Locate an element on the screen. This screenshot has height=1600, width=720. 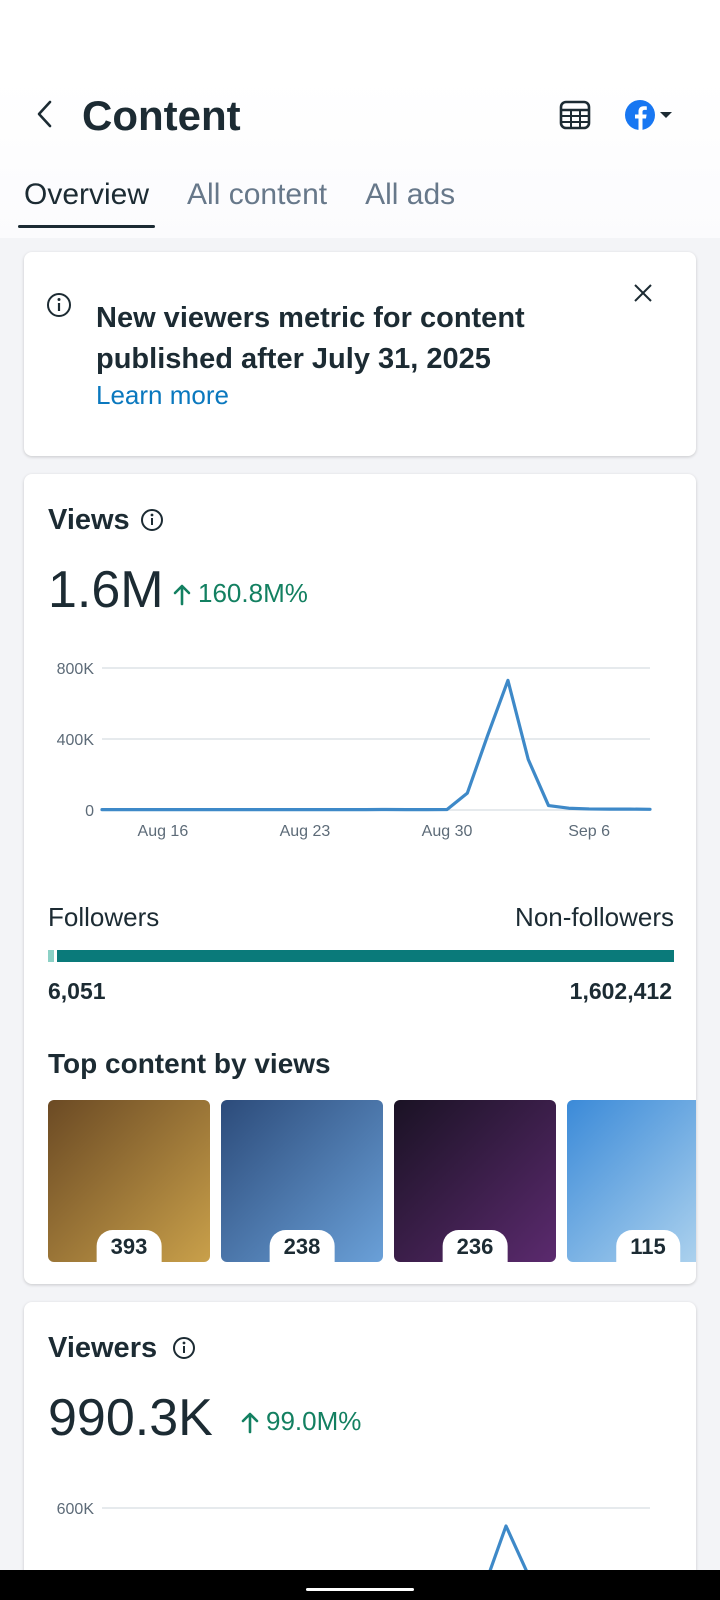
views-chart: 800K 400K 0 Aug 16 Aug 23 Aug 30 Sep 6 is located at coordinates (354, 750).